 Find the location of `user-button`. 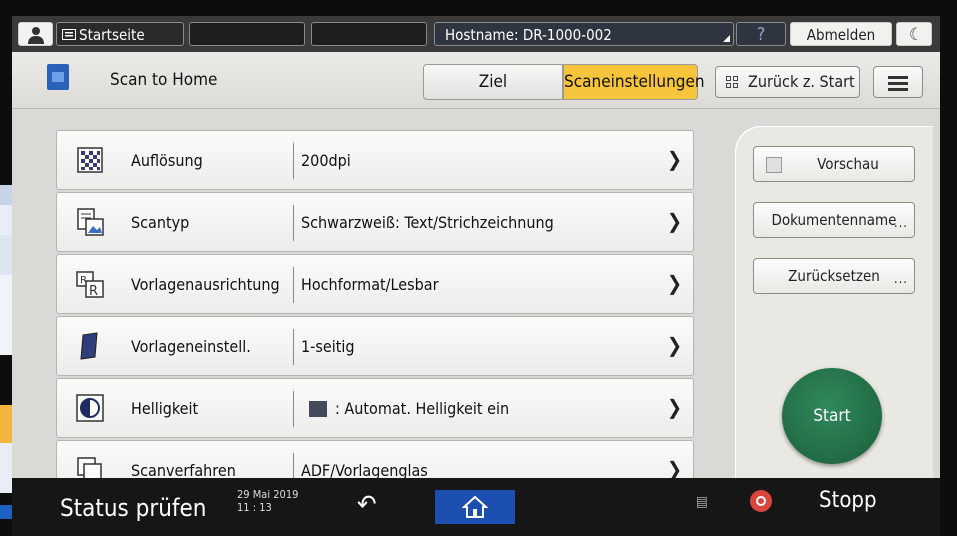

user-button is located at coordinates (35, 34).